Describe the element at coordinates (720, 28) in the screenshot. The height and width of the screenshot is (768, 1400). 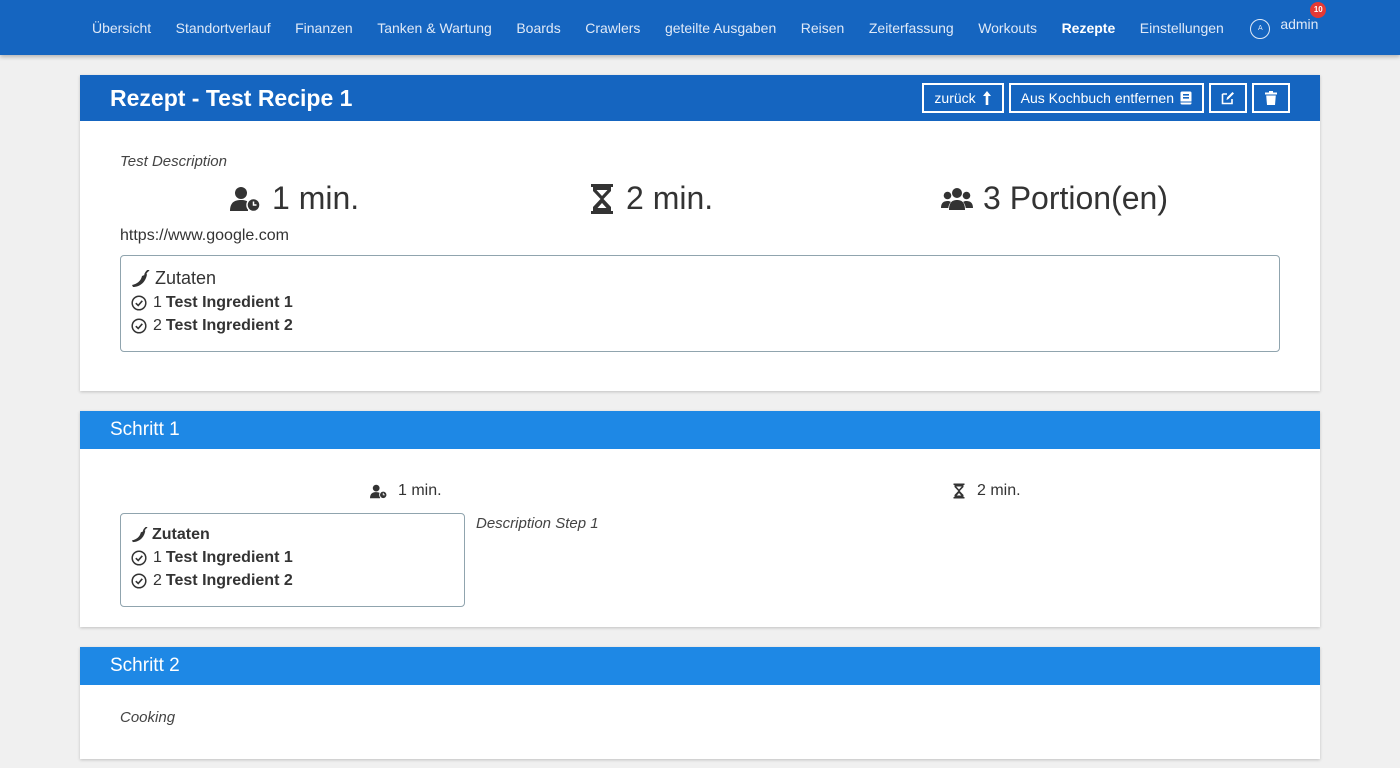
I see `nav-item-geteilte-ausgaben: geteilte Ausgaben` at that location.